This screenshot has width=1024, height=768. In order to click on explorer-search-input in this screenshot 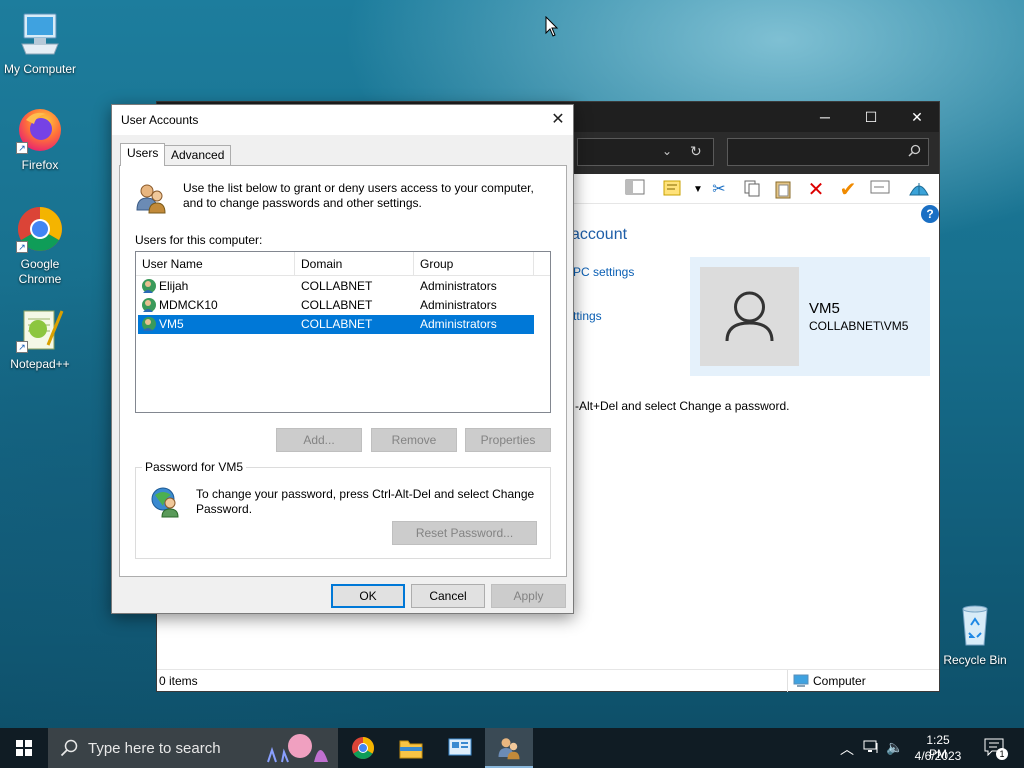, I will do `click(828, 152)`.